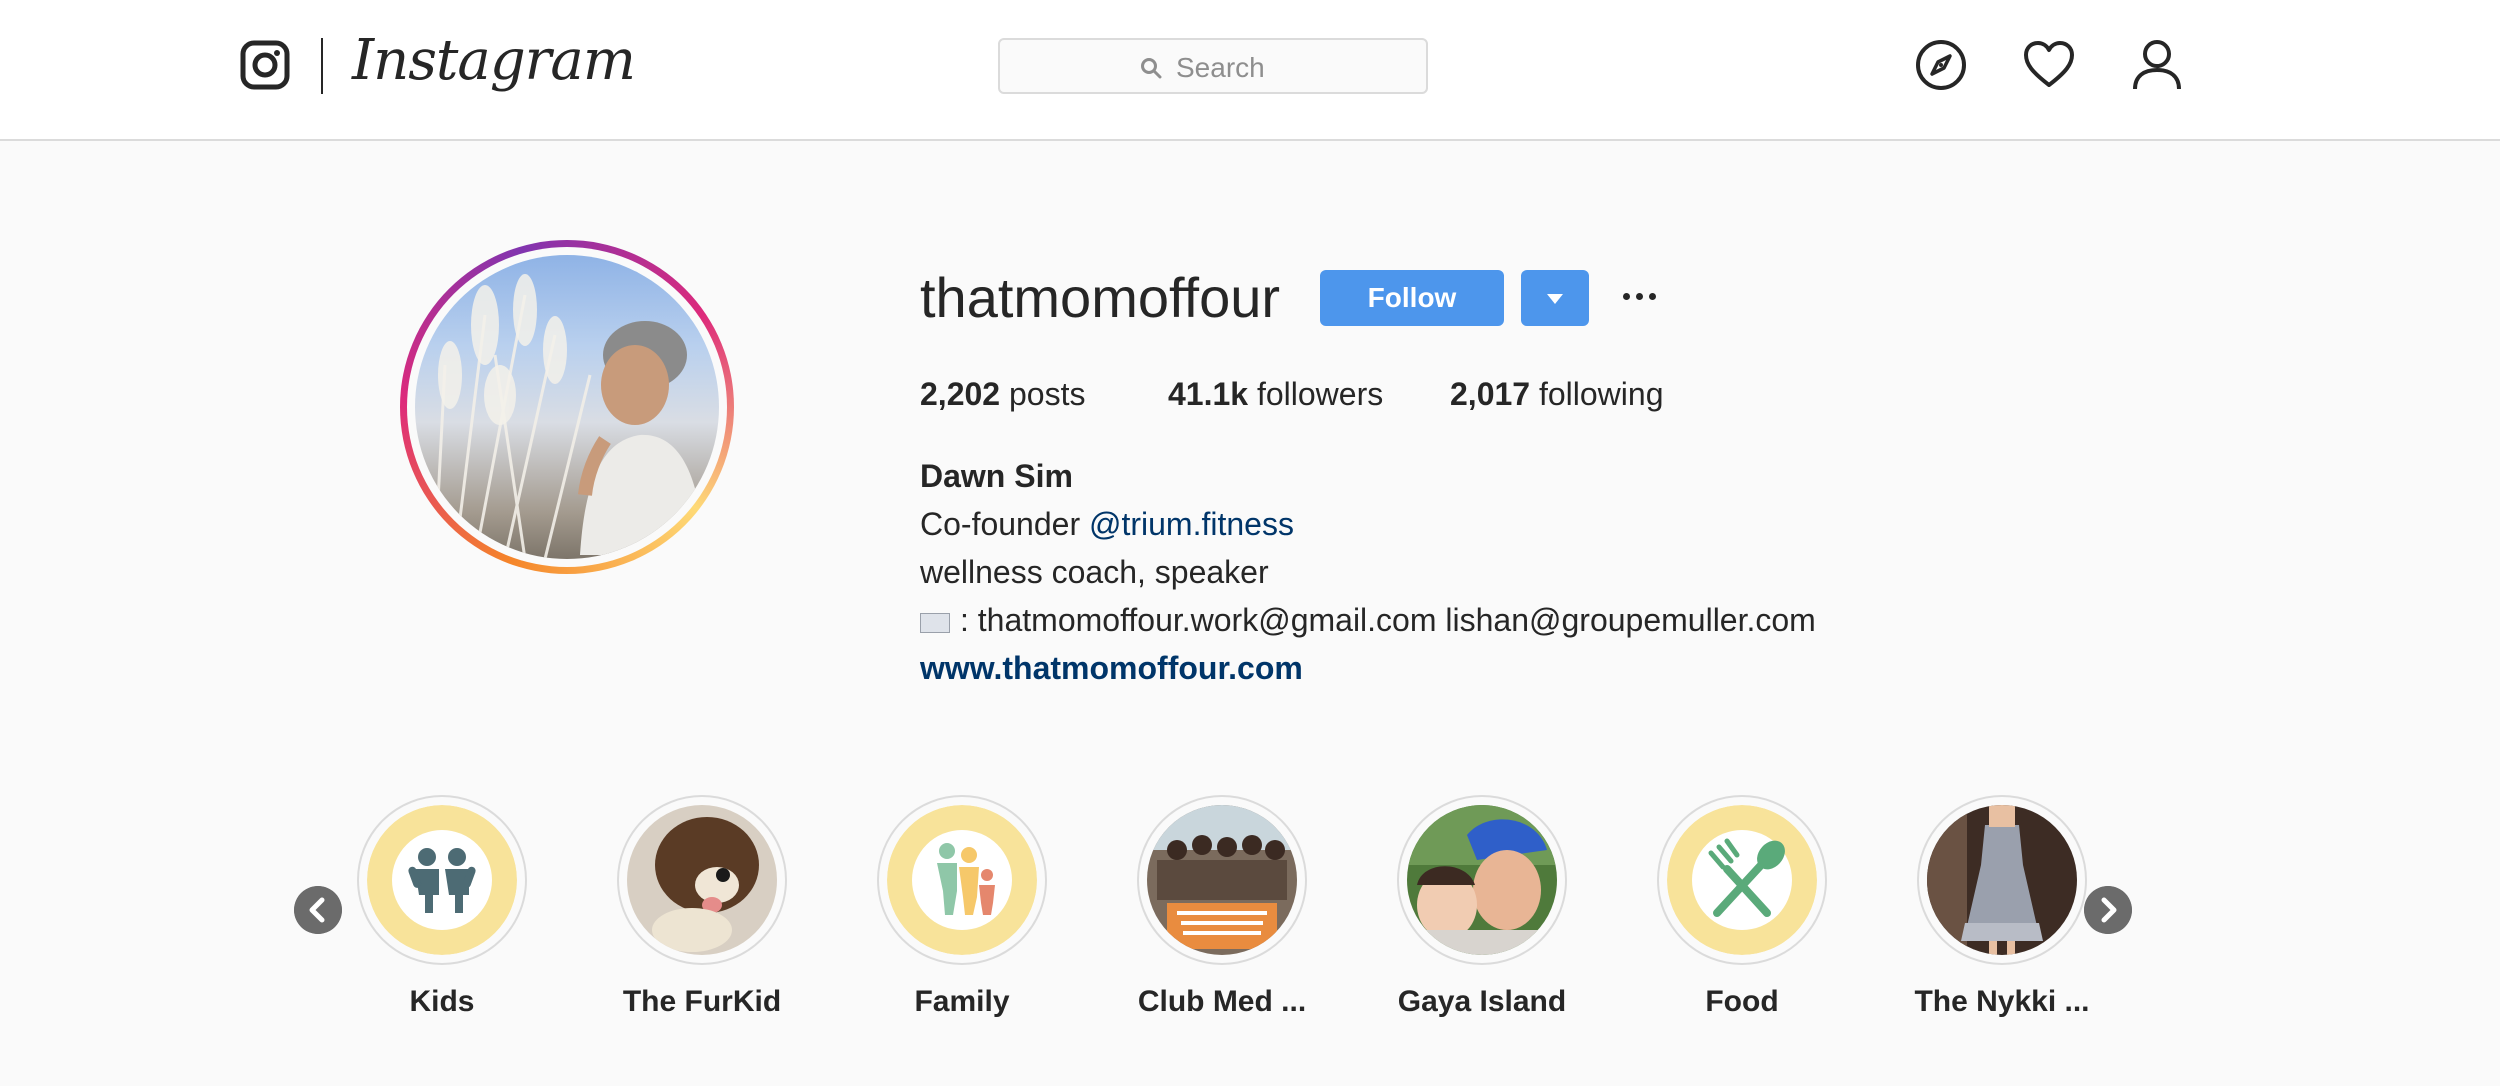 This screenshot has width=2500, height=1086. I want to click on family-icon, so click(962, 880).